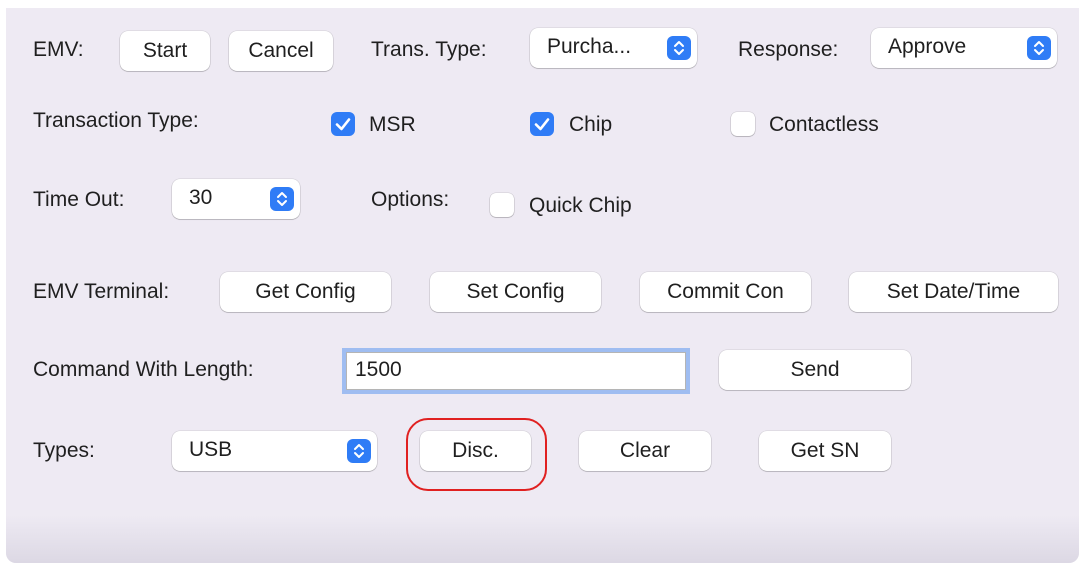  I want to click on types-select: USB, so click(274, 451).